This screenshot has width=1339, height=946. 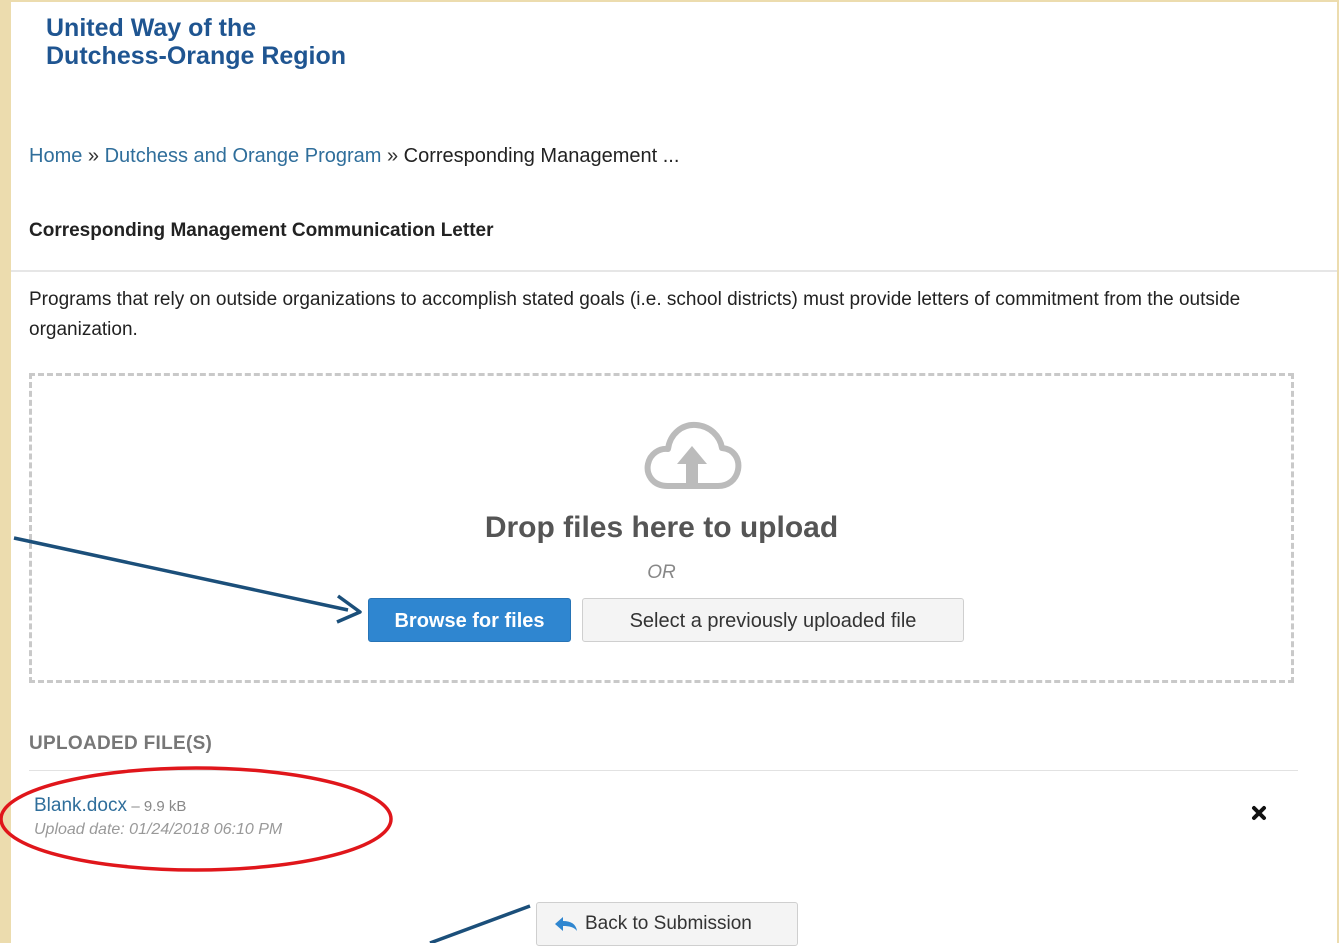 I want to click on or-text: OR, so click(x=661, y=572).